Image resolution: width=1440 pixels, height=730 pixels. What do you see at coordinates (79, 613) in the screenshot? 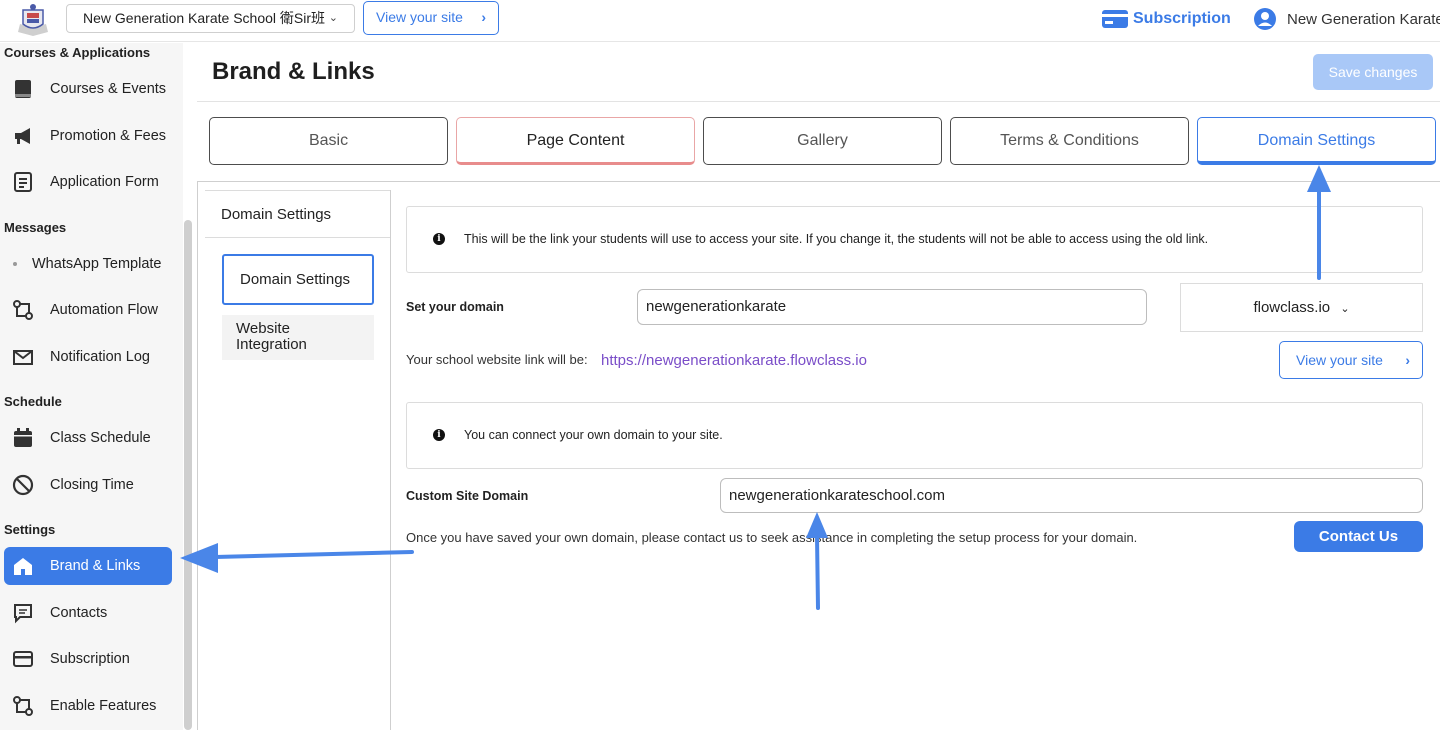
I see `sidebar-item-label: Contacts` at bounding box center [79, 613].